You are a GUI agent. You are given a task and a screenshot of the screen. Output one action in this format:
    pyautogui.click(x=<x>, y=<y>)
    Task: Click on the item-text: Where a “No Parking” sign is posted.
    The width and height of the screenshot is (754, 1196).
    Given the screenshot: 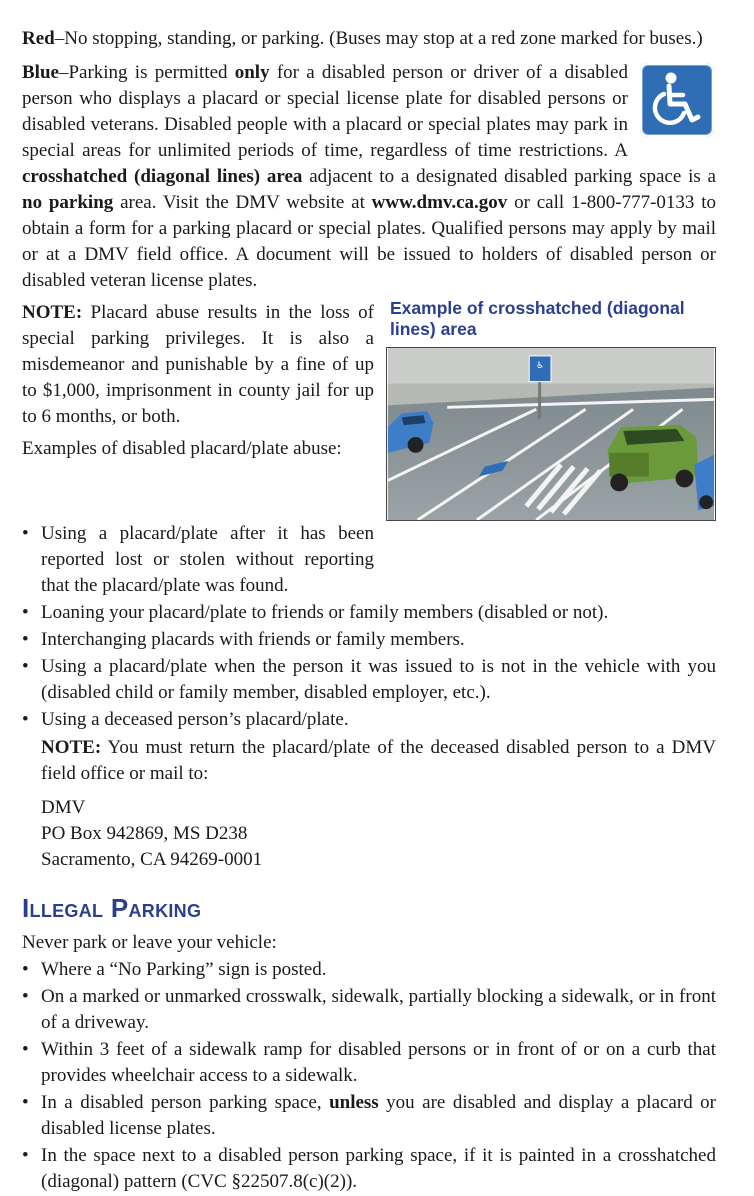 What is the action you would take?
    pyautogui.click(x=184, y=969)
    